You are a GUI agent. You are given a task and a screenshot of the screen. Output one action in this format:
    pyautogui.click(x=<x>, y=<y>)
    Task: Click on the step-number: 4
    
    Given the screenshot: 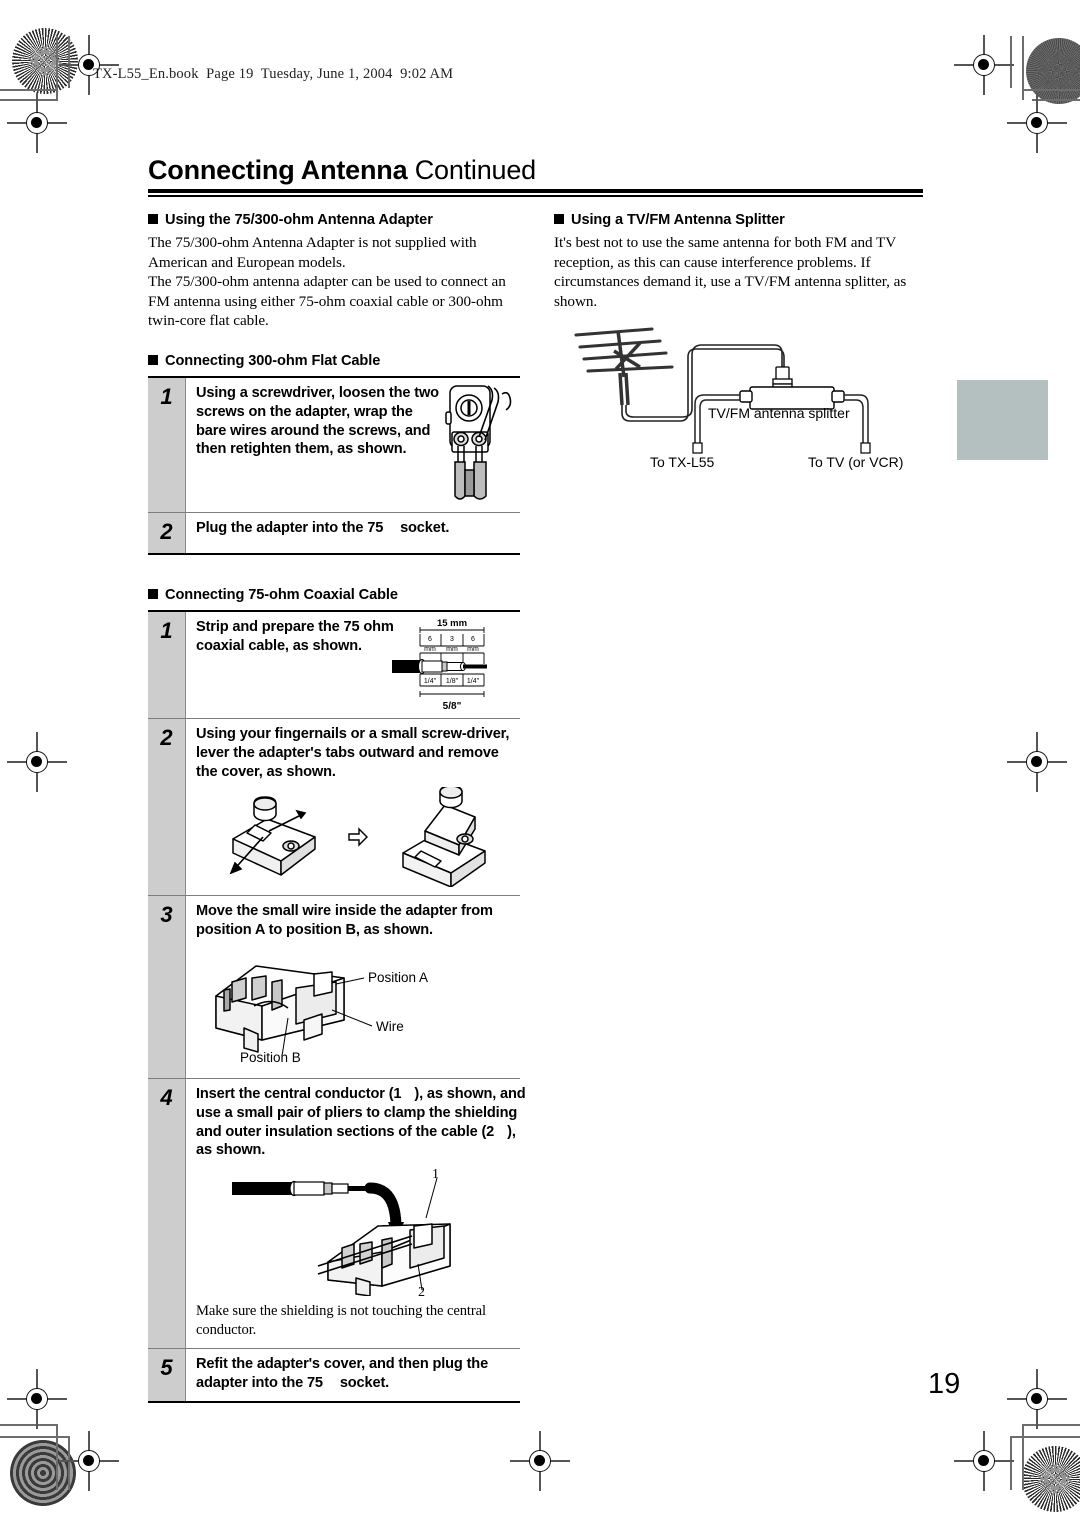 What is the action you would take?
    pyautogui.click(x=166, y=1213)
    